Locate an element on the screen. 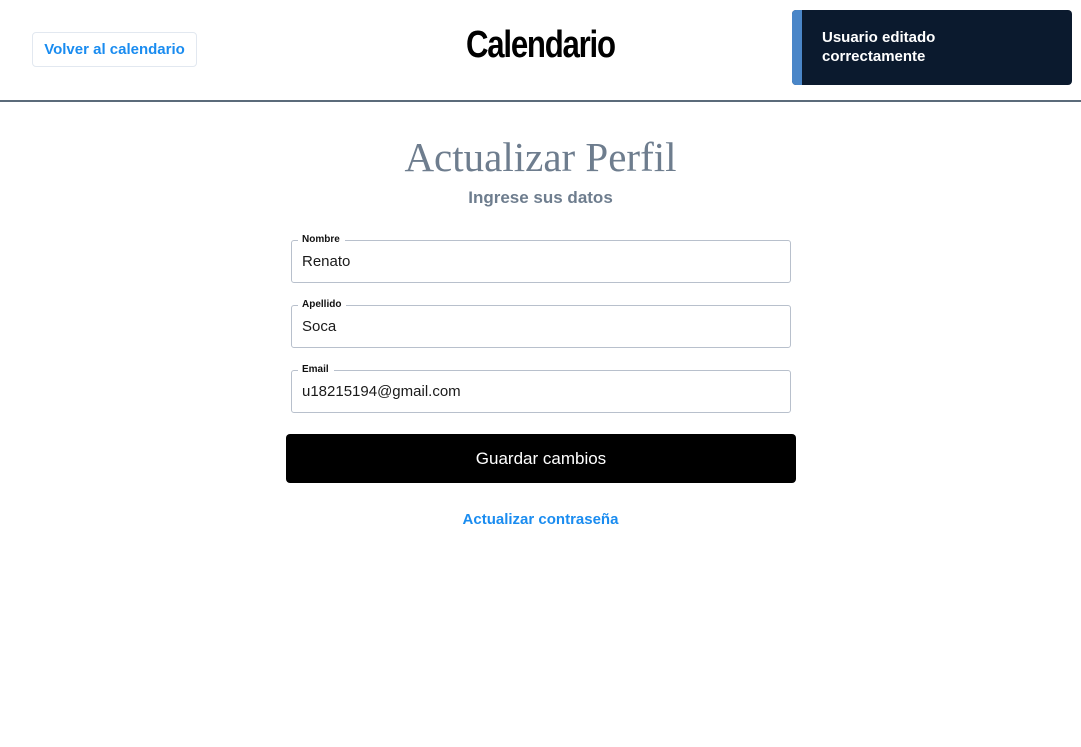 This screenshot has width=1081, height=747. email-value: u18215194@gmail.com is located at coordinates (381, 391).